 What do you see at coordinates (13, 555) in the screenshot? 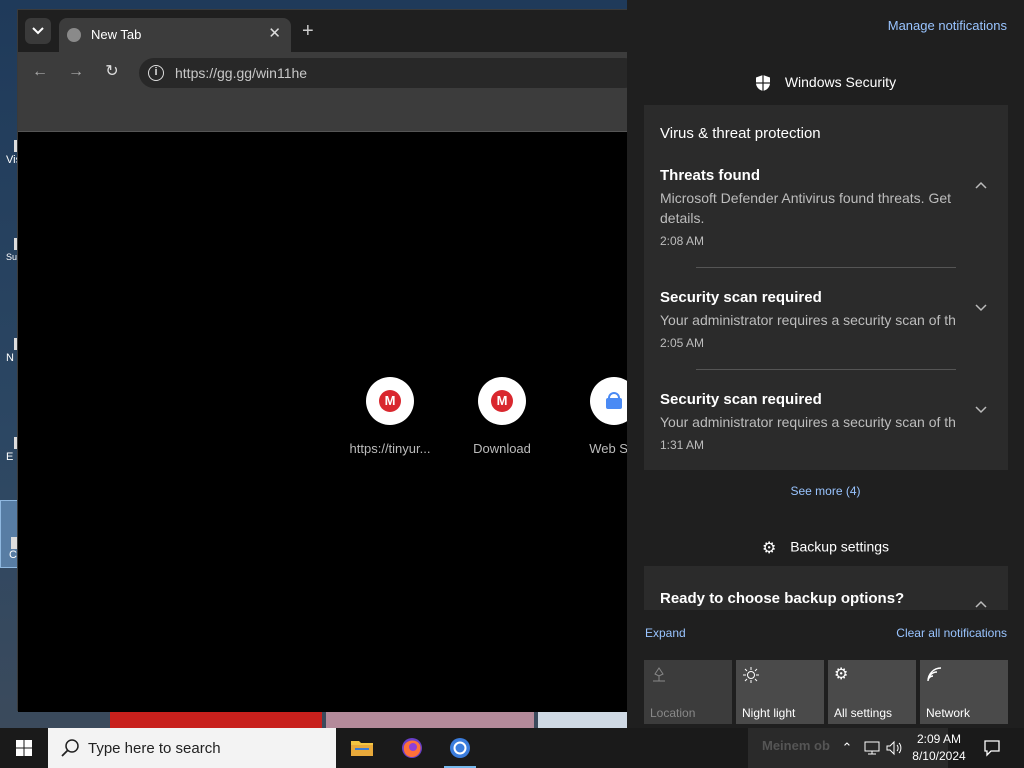
I see `desktop-icon-label: C` at bounding box center [13, 555].